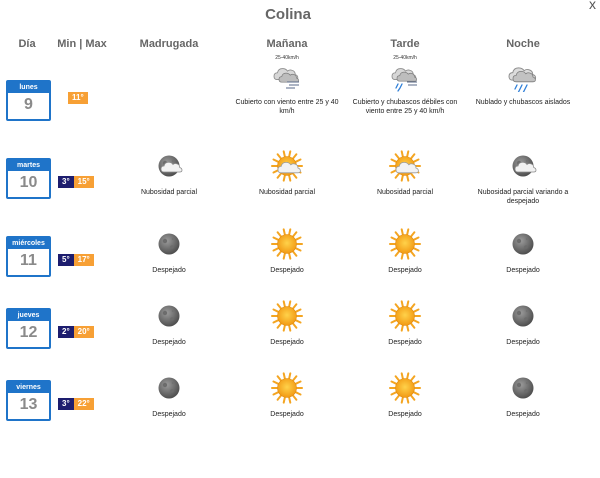 This screenshot has width=600, height=478. I want to click on calendar-day-icon: jueves 12, so click(28, 328).